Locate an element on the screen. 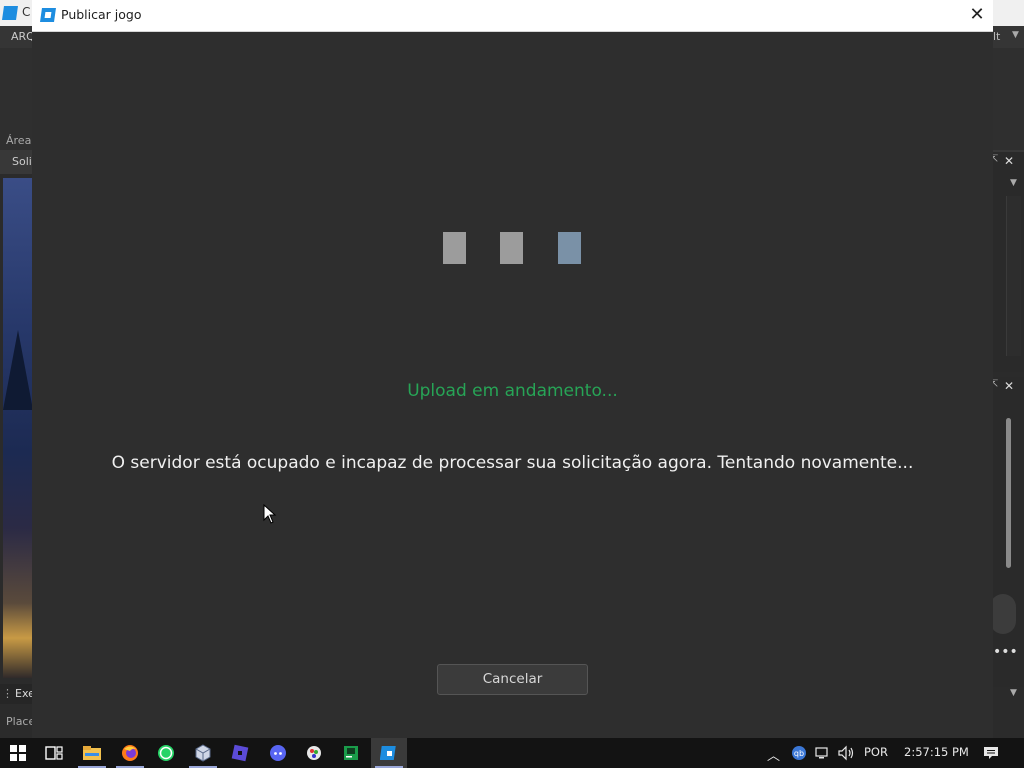  dialog-title: Publicar jogo is located at coordinates (101, 14).